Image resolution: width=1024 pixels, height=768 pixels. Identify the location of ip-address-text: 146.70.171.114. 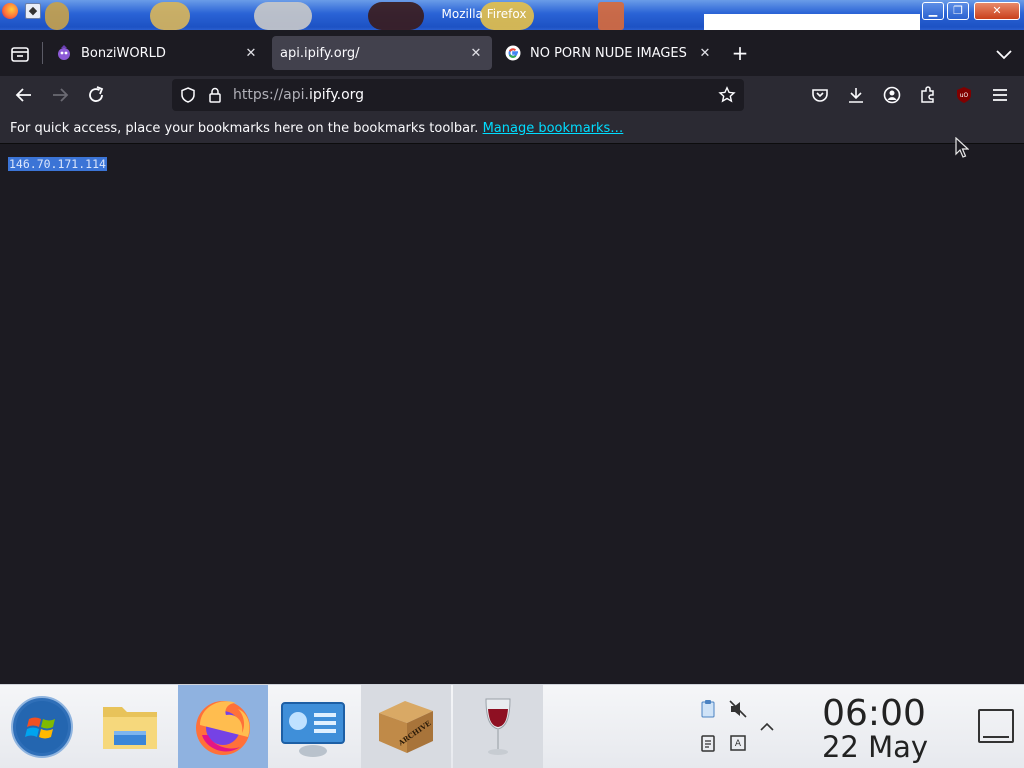
(57, 164).